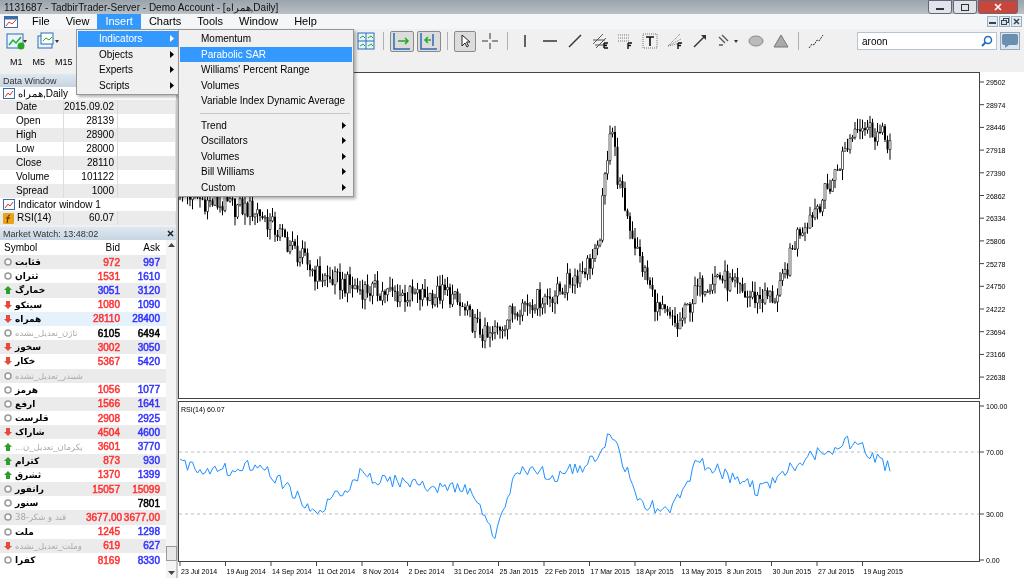  Describe the element at coordinates (41, 21) in the screenshot. I see `menu-item: File` at that location.